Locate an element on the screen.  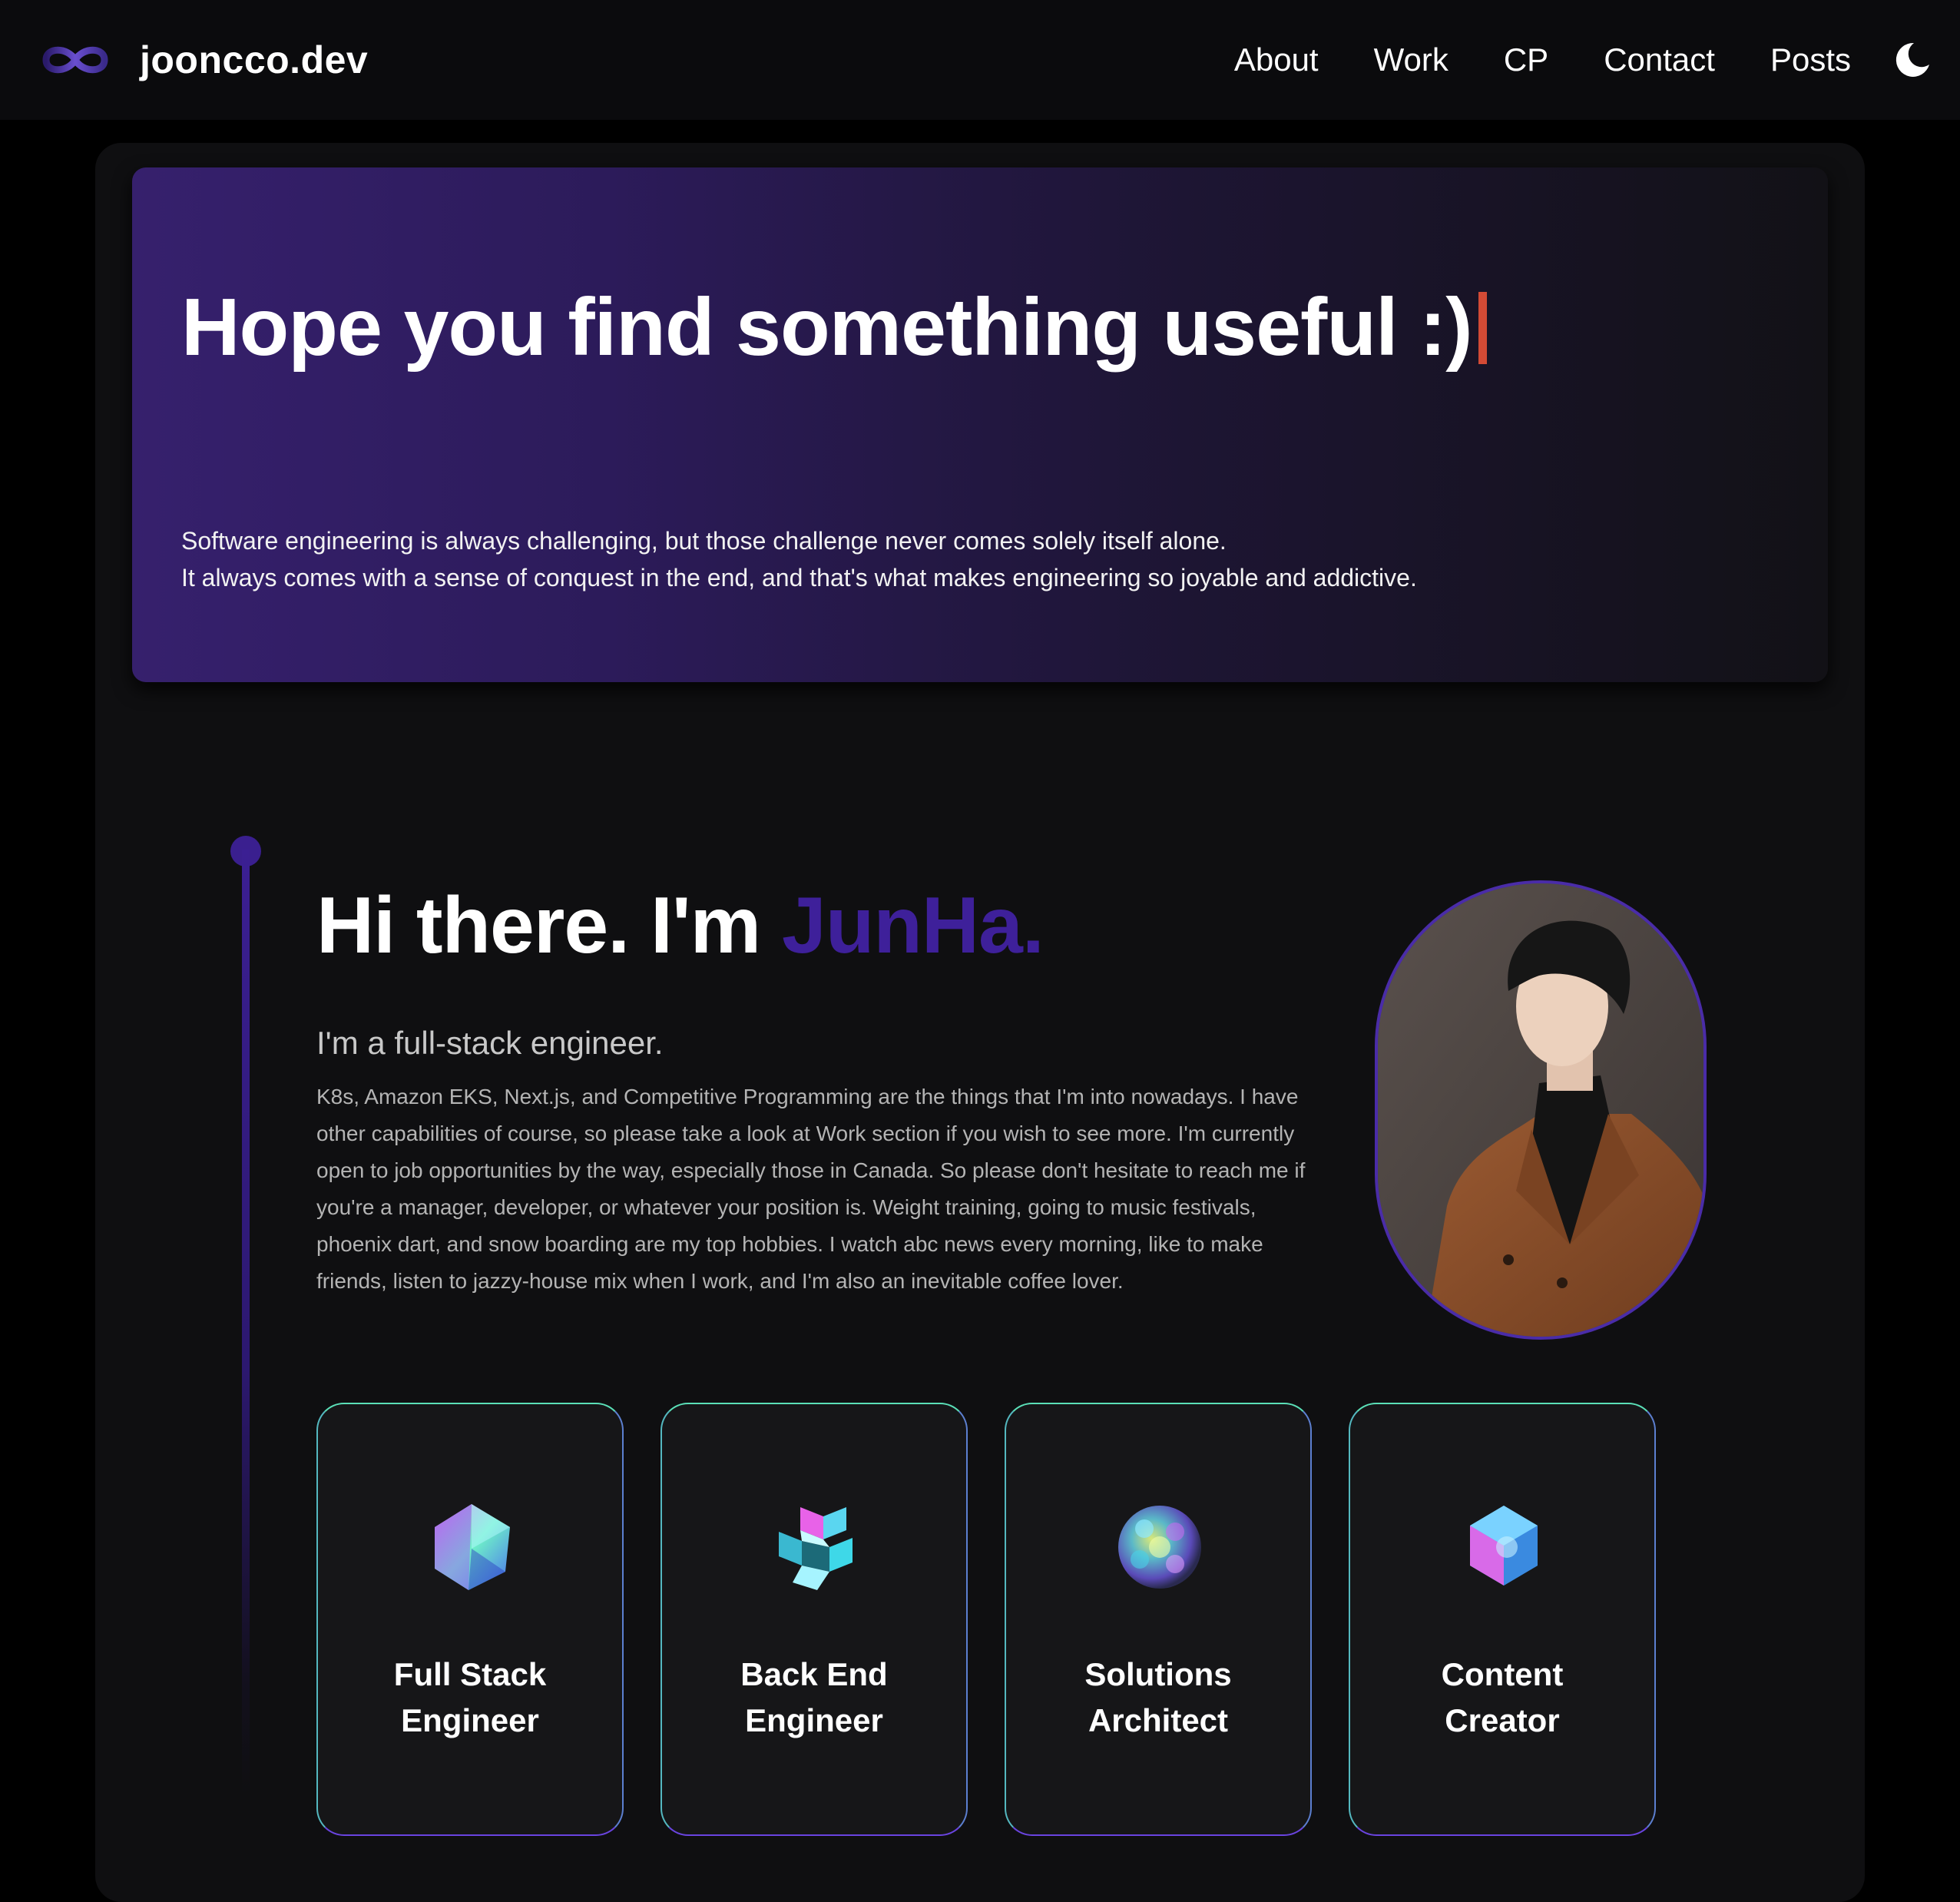
role-card-content-creator: Content Creator is located at coordinates (1502, 1619).